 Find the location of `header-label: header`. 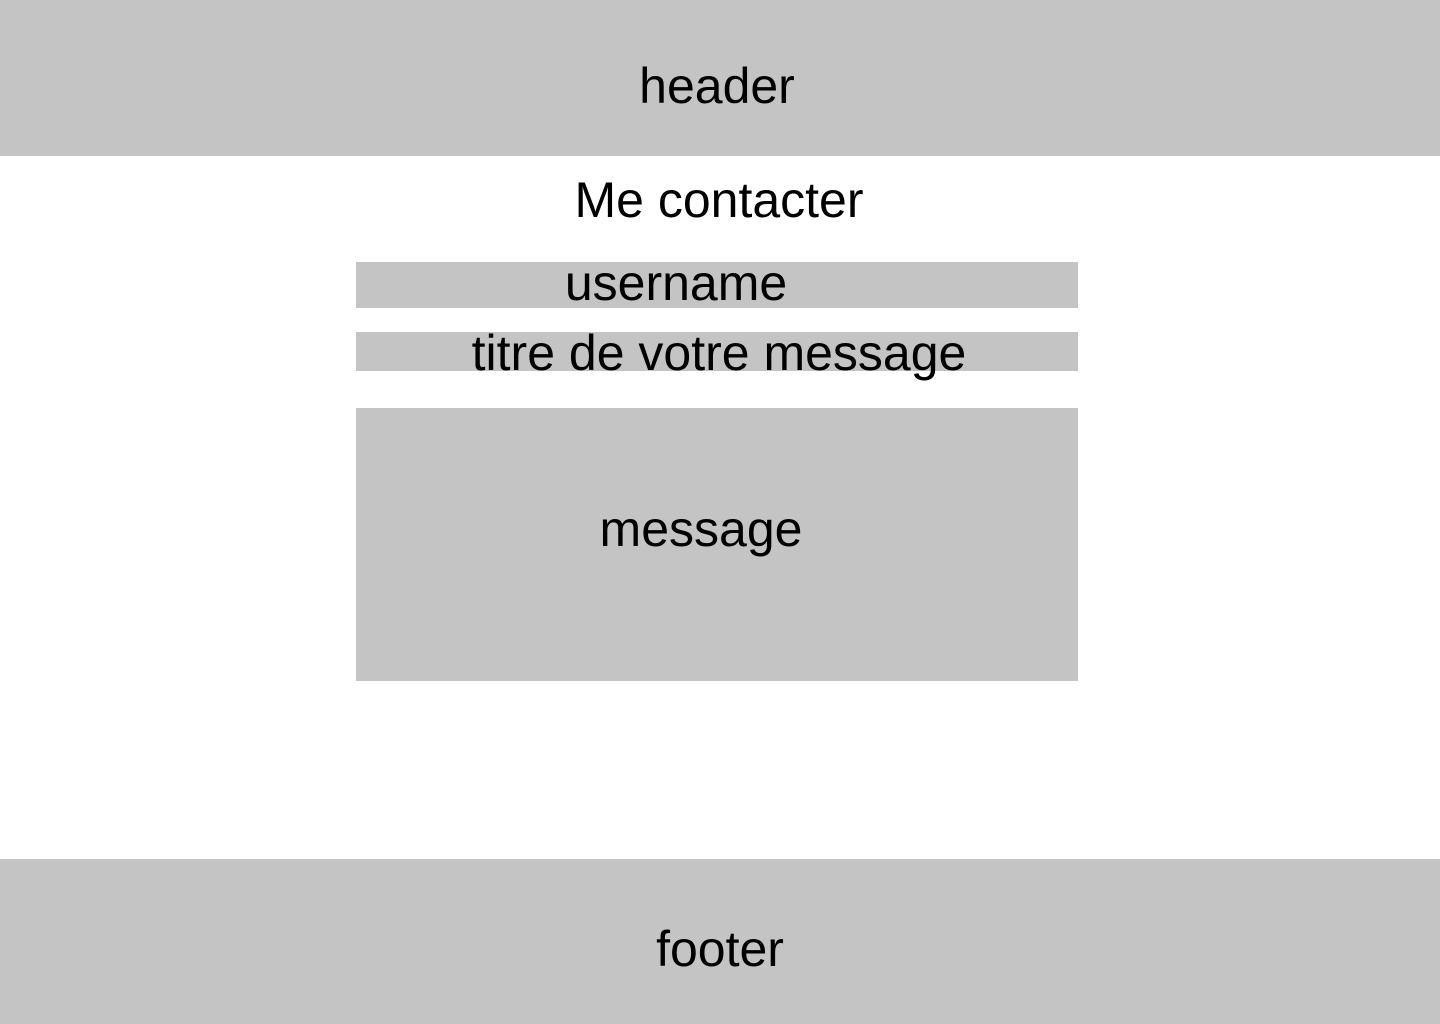

header-label: header is located at coordinates (717, 86).